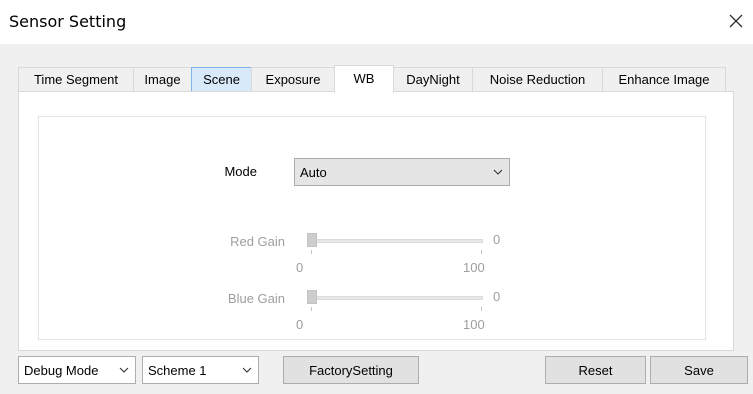 The height and width of the screenshot is (394, 753). What do you see at coordinates (68, 21) in the screenshot?
I see `window-title: Sensor Setting` at bounding box center [68, 21].